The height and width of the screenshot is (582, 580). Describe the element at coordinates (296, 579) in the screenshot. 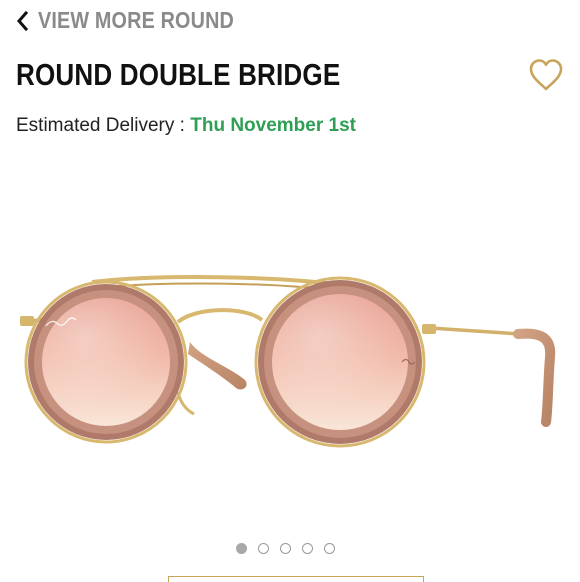

I see `bottom-button-edge` at that location.